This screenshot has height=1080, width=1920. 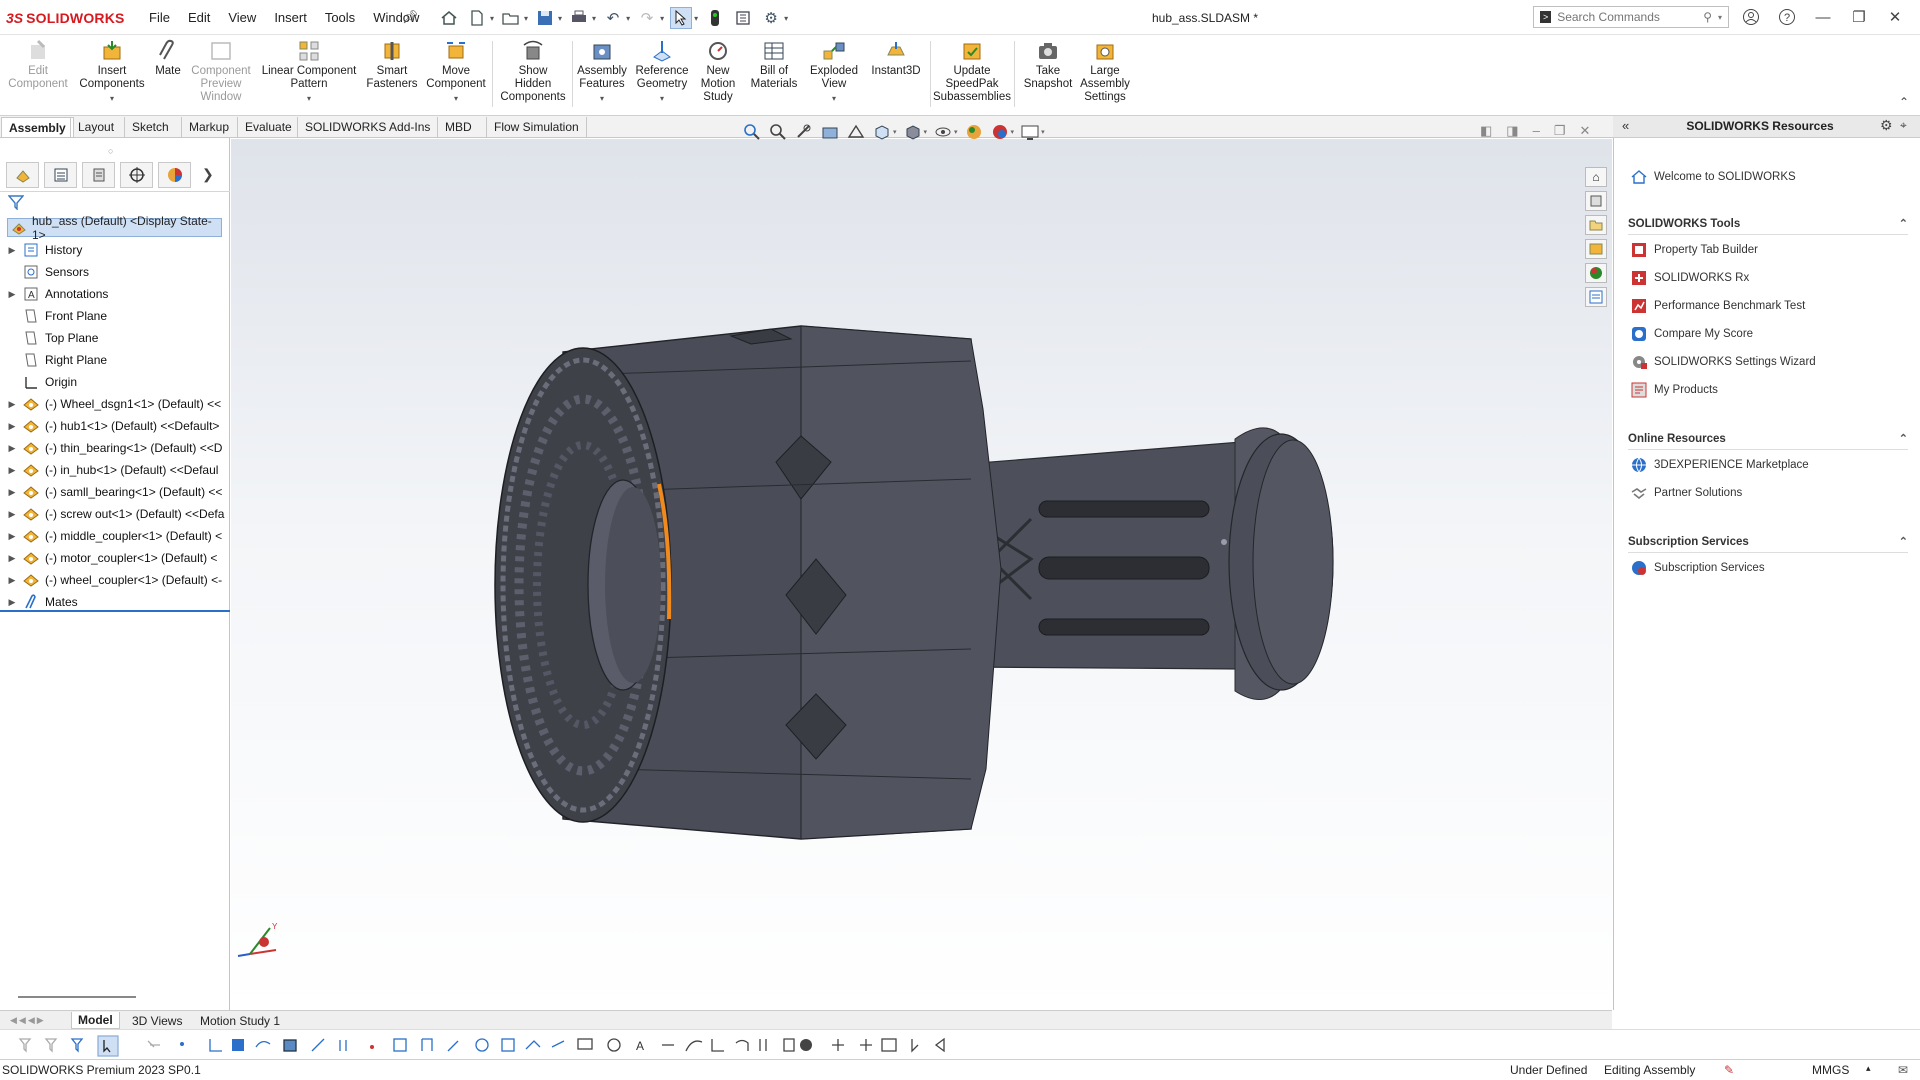 I want to click on filter-icon, so click(x=16, y=203).